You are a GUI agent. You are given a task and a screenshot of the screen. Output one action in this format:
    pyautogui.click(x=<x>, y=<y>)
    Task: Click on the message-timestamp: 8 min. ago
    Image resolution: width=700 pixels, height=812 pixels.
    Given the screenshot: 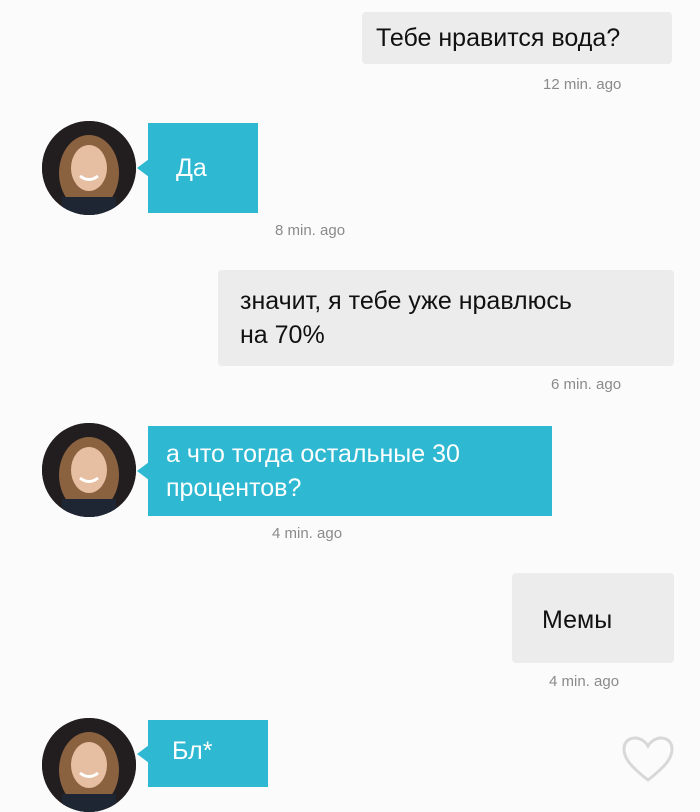 What is the action you would take?
    pyautogui.click(x=310, y=230)
    